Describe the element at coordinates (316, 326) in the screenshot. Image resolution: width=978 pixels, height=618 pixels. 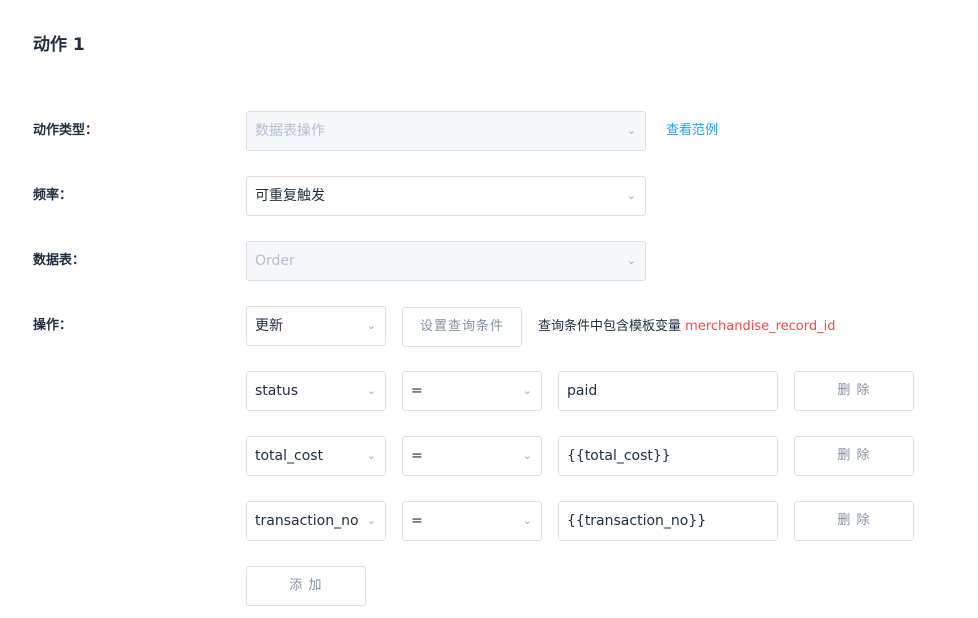
I see `operation-select: 更新 ⌄` at that location.